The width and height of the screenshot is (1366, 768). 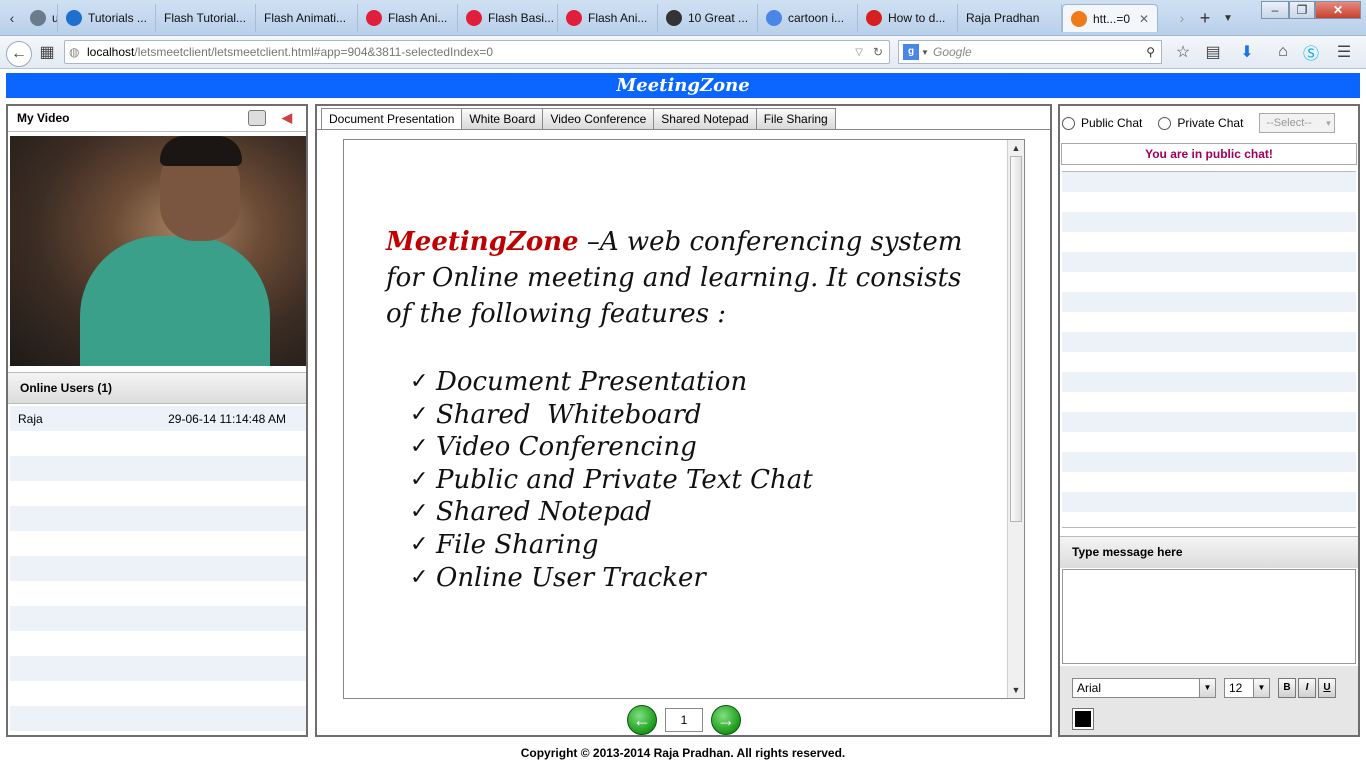 I want to click on bookmark-star-icon: ☆, so click(x=1183, y=52).